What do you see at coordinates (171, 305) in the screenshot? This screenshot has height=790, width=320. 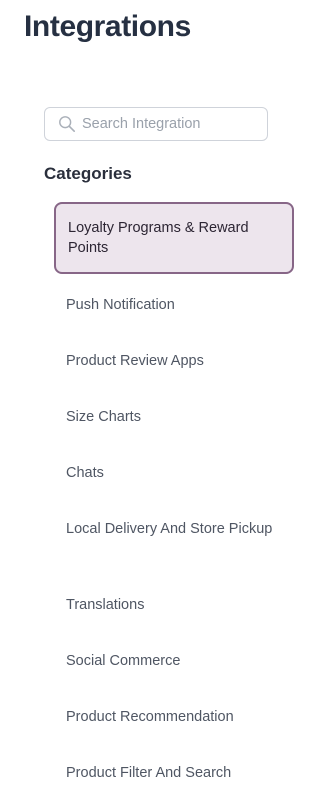 I see `category-item-push-notification: Push Notification` at bounding box center [171, 305].